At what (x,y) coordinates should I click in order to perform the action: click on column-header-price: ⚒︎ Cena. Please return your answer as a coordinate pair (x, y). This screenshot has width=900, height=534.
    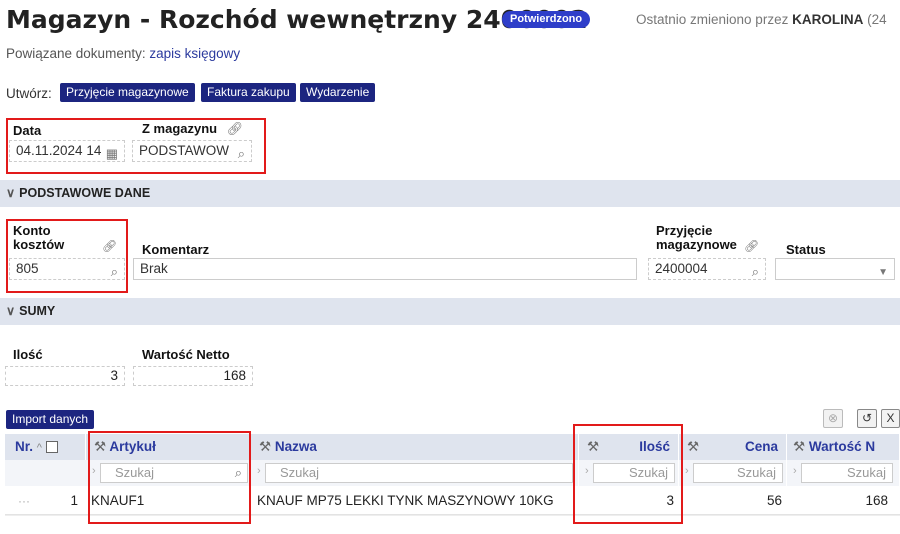
    Looking at the image, I should click on (733, 447).